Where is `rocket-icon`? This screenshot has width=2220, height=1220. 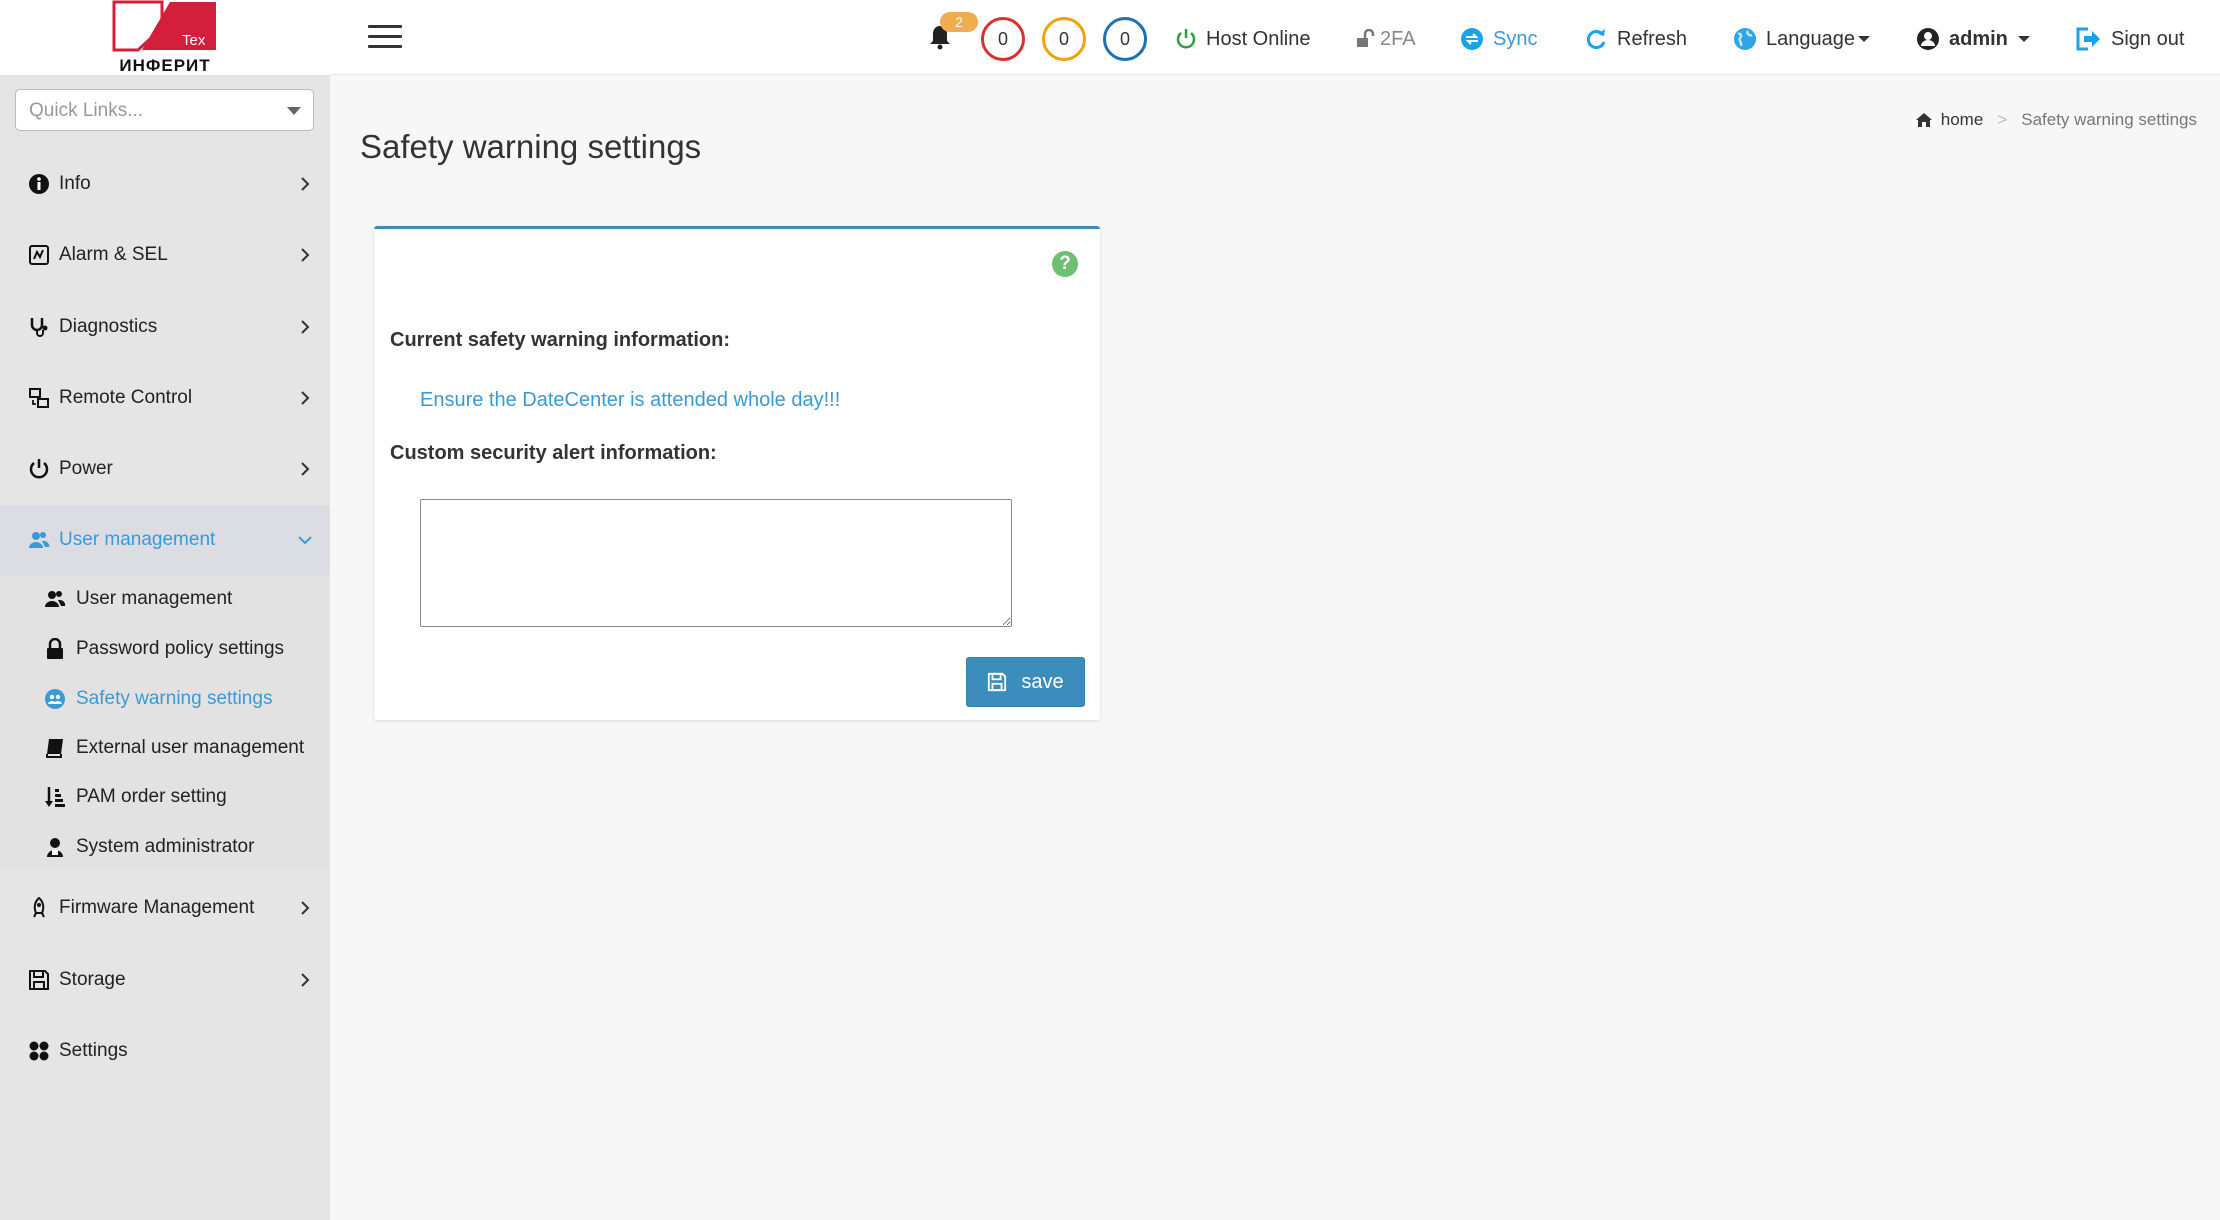 rocket-icon is located at coordinates (39, 908).